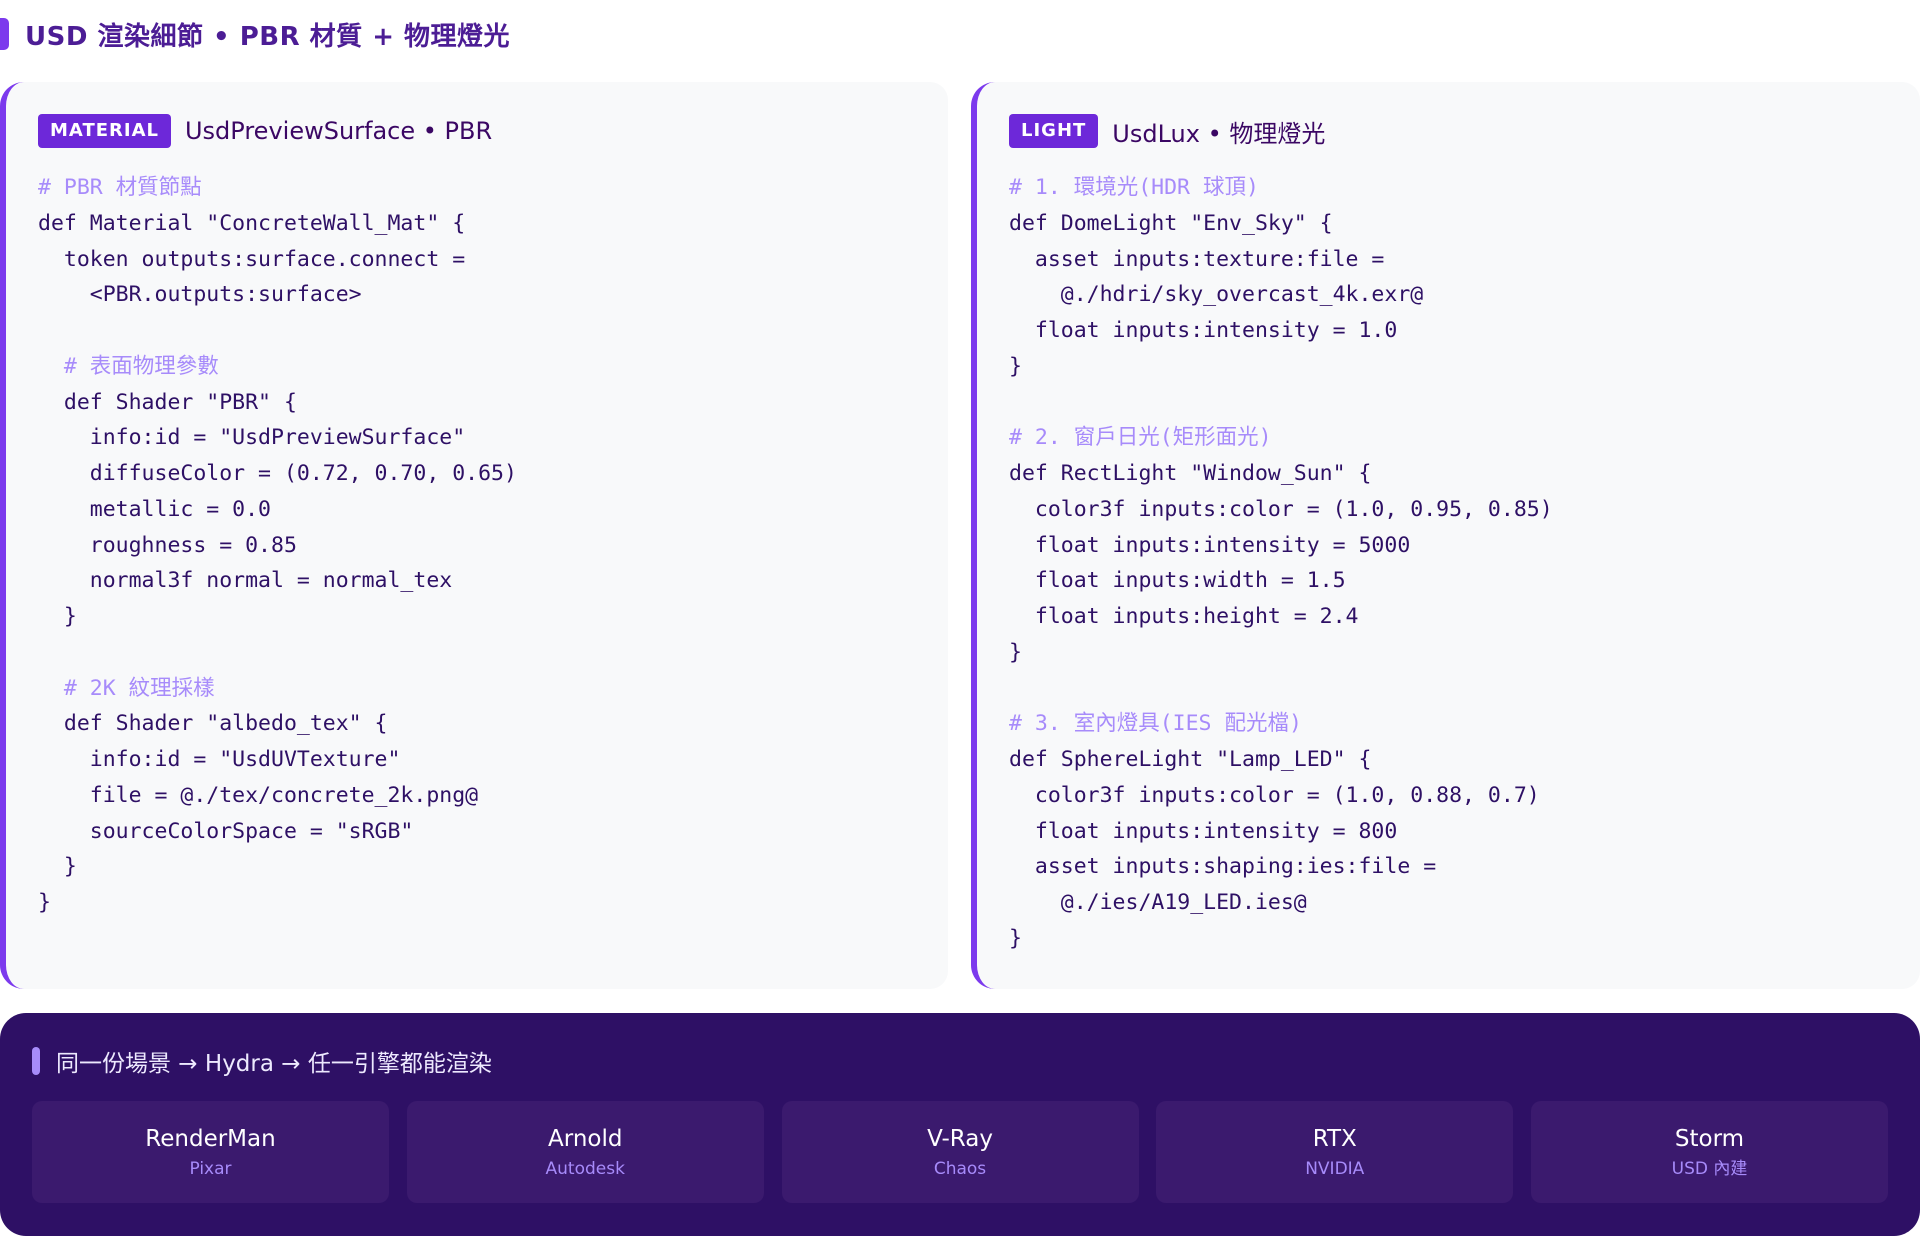 The width and height of the screenshot is (1920, 1252). I want to click on code-line: @./ies/A19_LED.ies@, so click(1158, 902).